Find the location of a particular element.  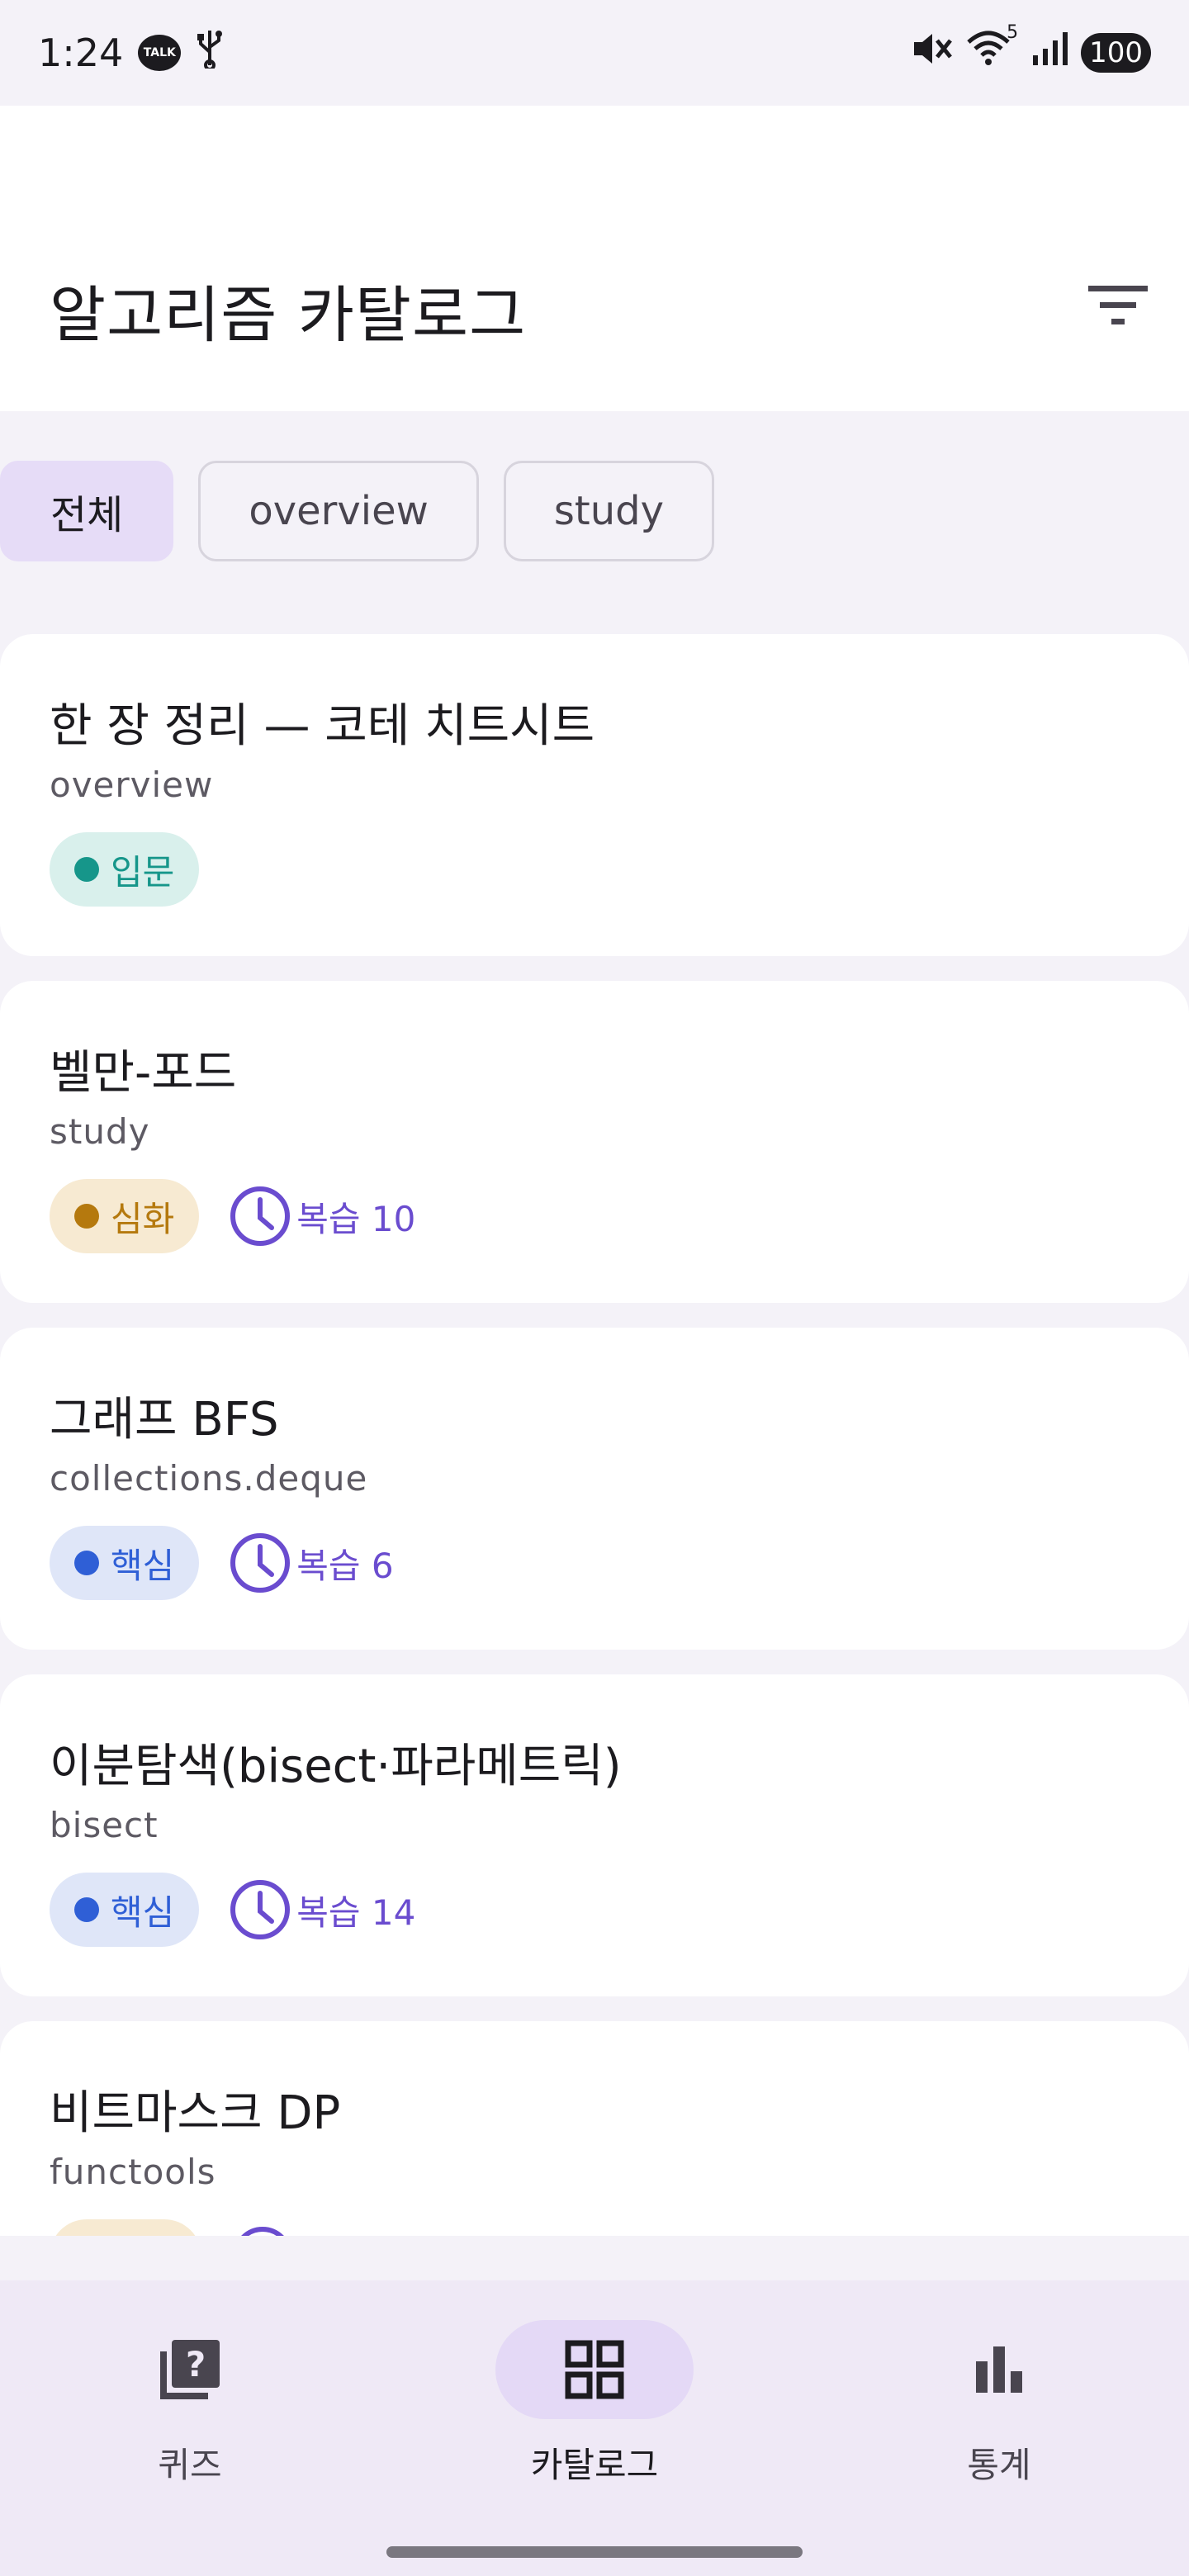

card-subtitle: study is located at coordinates (100, 1131).